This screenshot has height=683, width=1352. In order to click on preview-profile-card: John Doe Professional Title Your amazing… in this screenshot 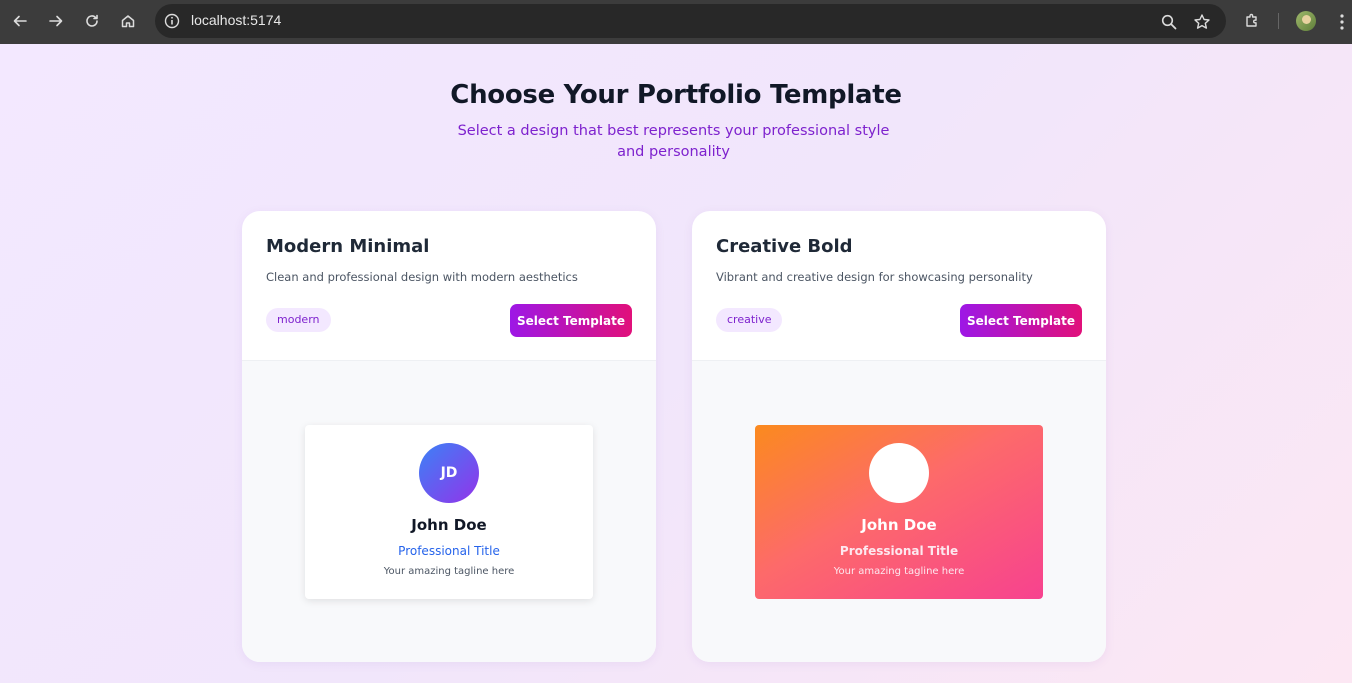, I will do `click(899, 512)`.